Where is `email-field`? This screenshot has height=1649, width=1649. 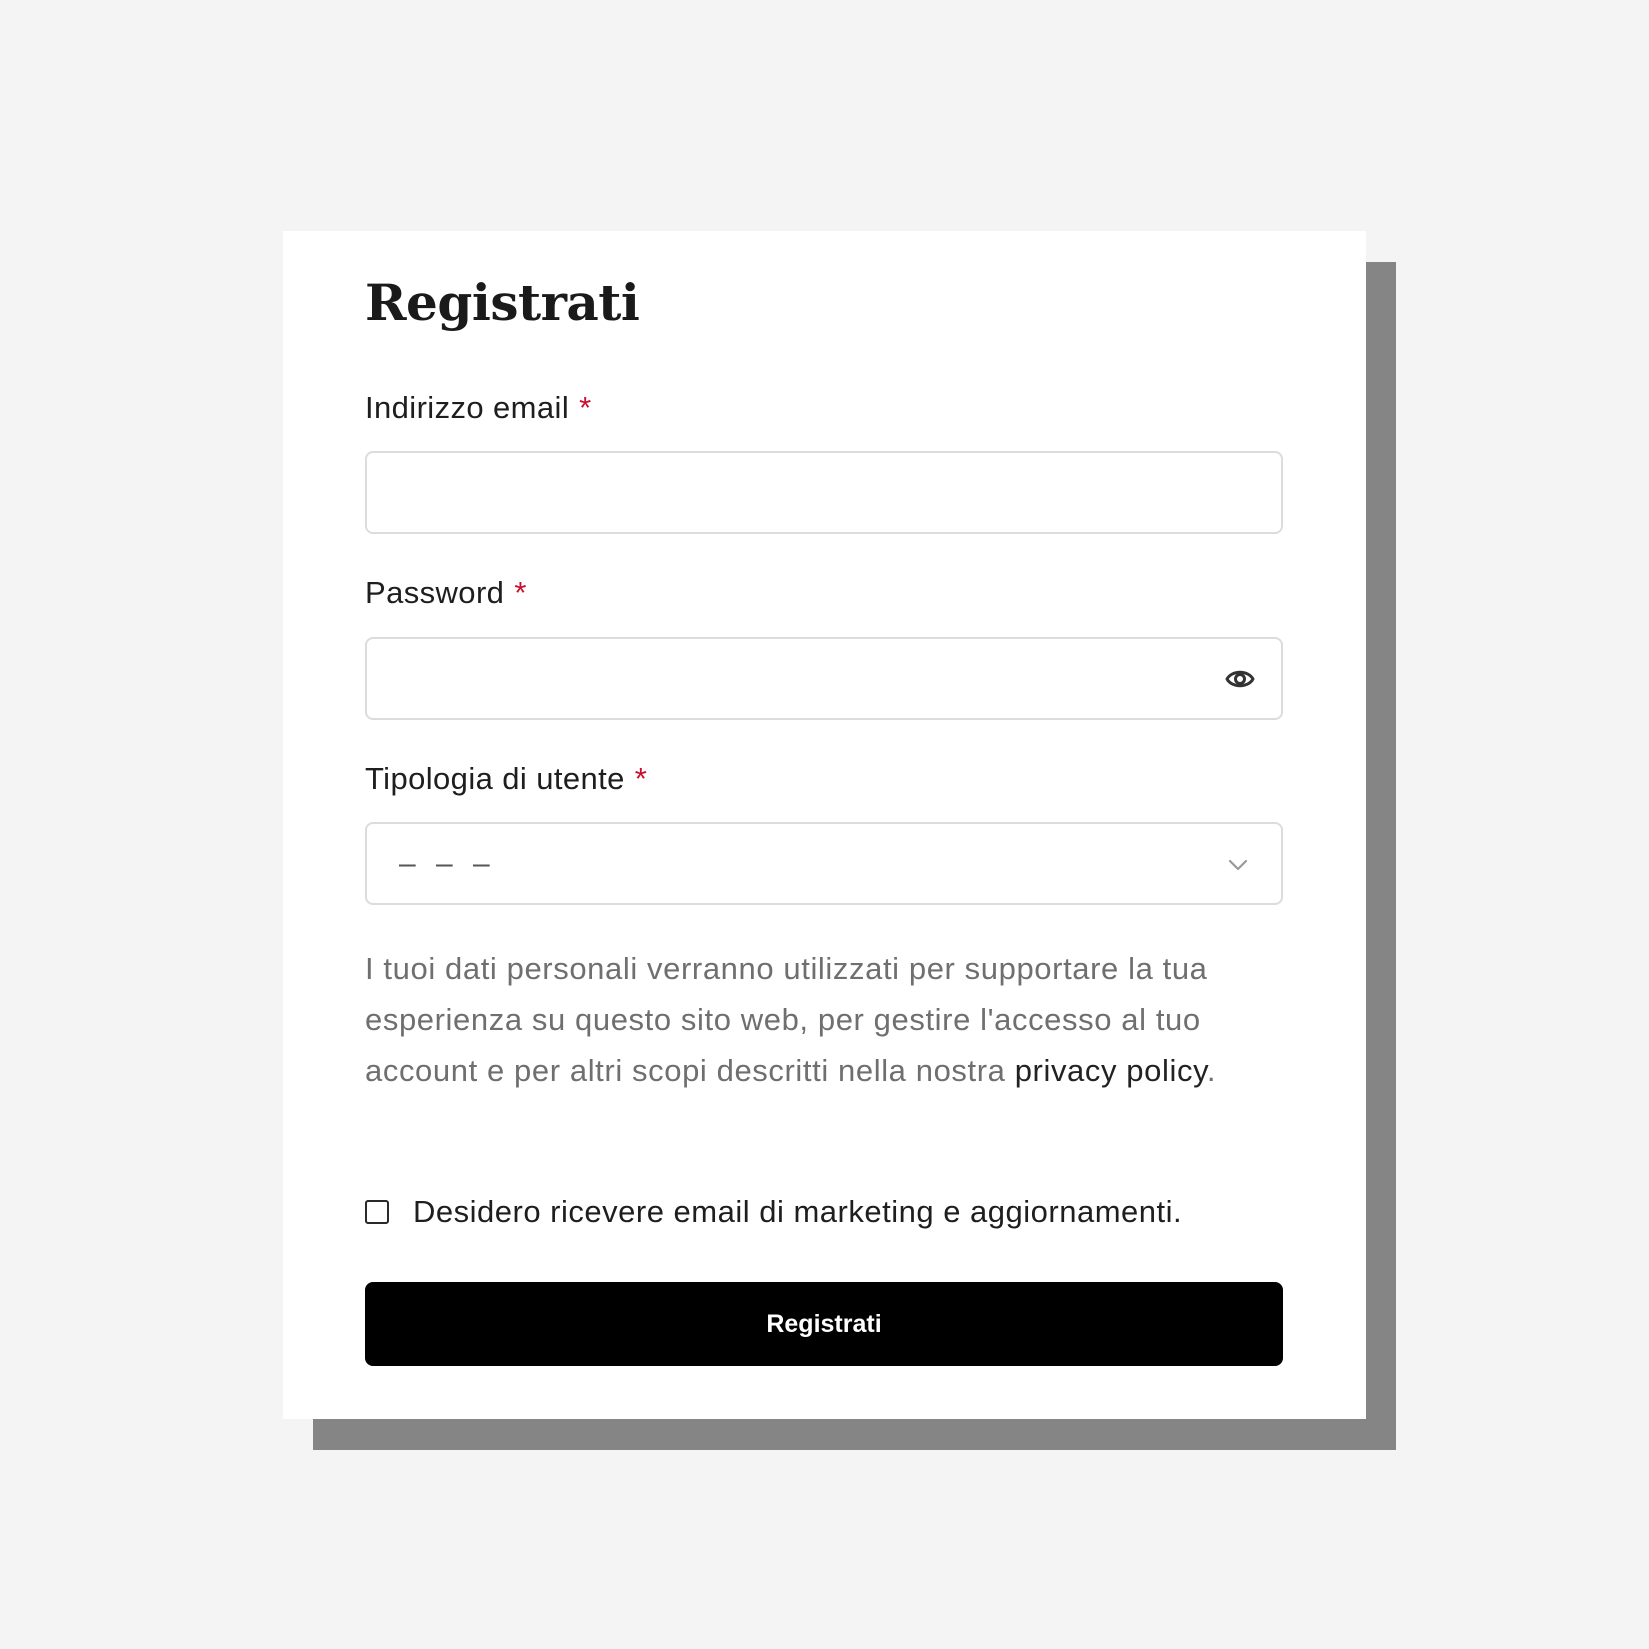
email-field is located at coordinates (824, 492).